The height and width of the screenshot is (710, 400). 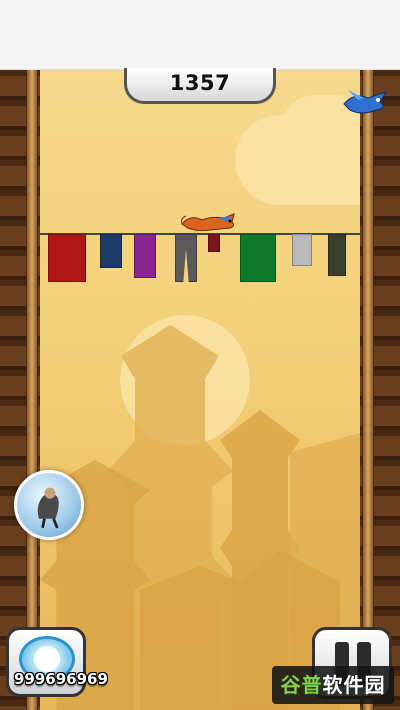 I want to click on bubble-shield-powerup, so click(x=49, y=505).